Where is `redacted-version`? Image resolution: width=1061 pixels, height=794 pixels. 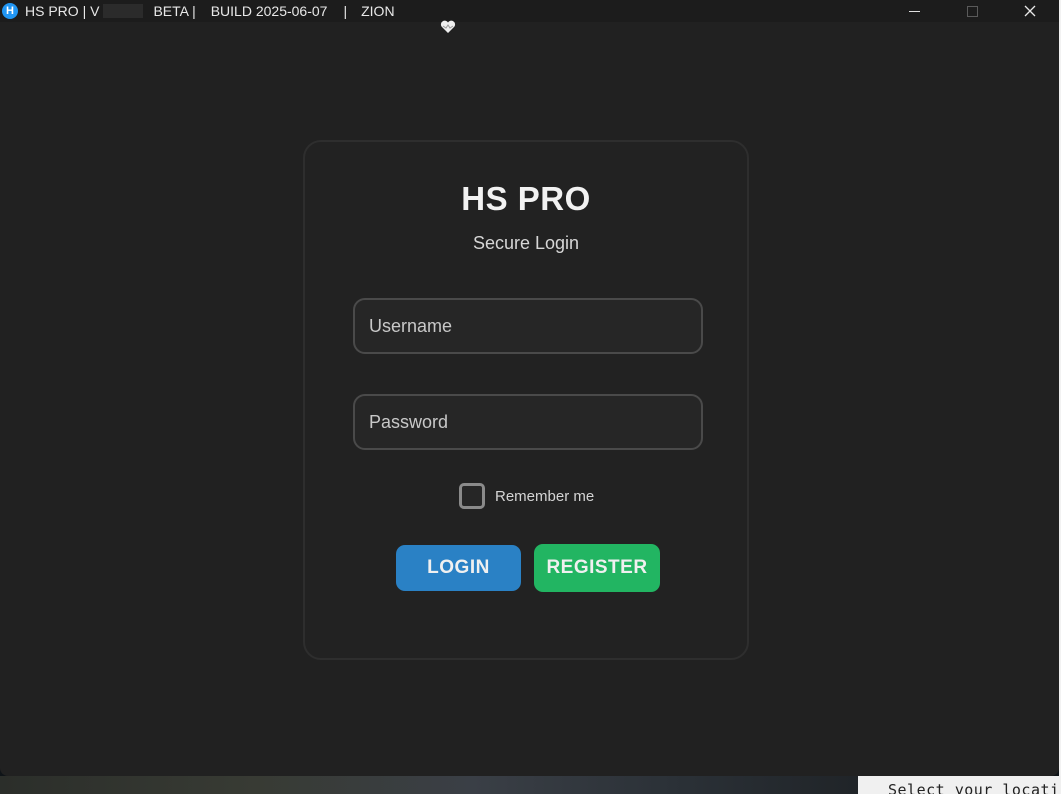 redacted-version is located at coordinates (123, 11).